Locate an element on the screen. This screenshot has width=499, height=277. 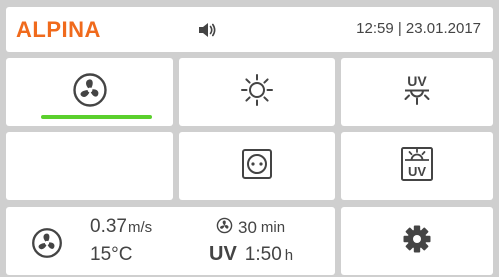
power-socket-icon is located at coordinates (257, 166).